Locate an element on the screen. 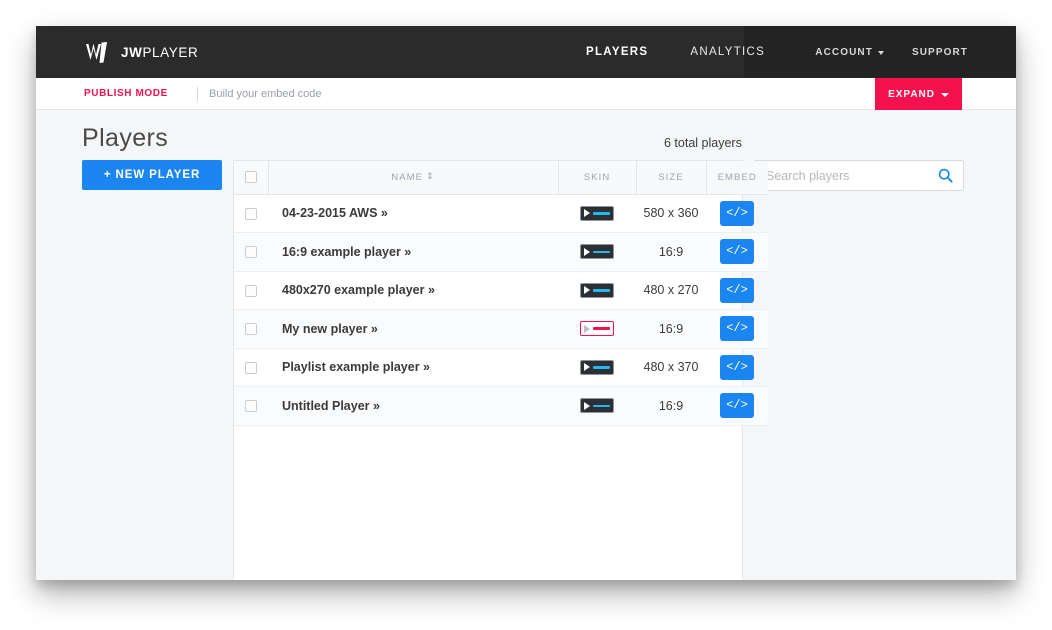 This screenshot has width=1052, height=630. table-row: 04-23-2015 AWS » 580 x 360 </> is located at coordinates (501, 213).